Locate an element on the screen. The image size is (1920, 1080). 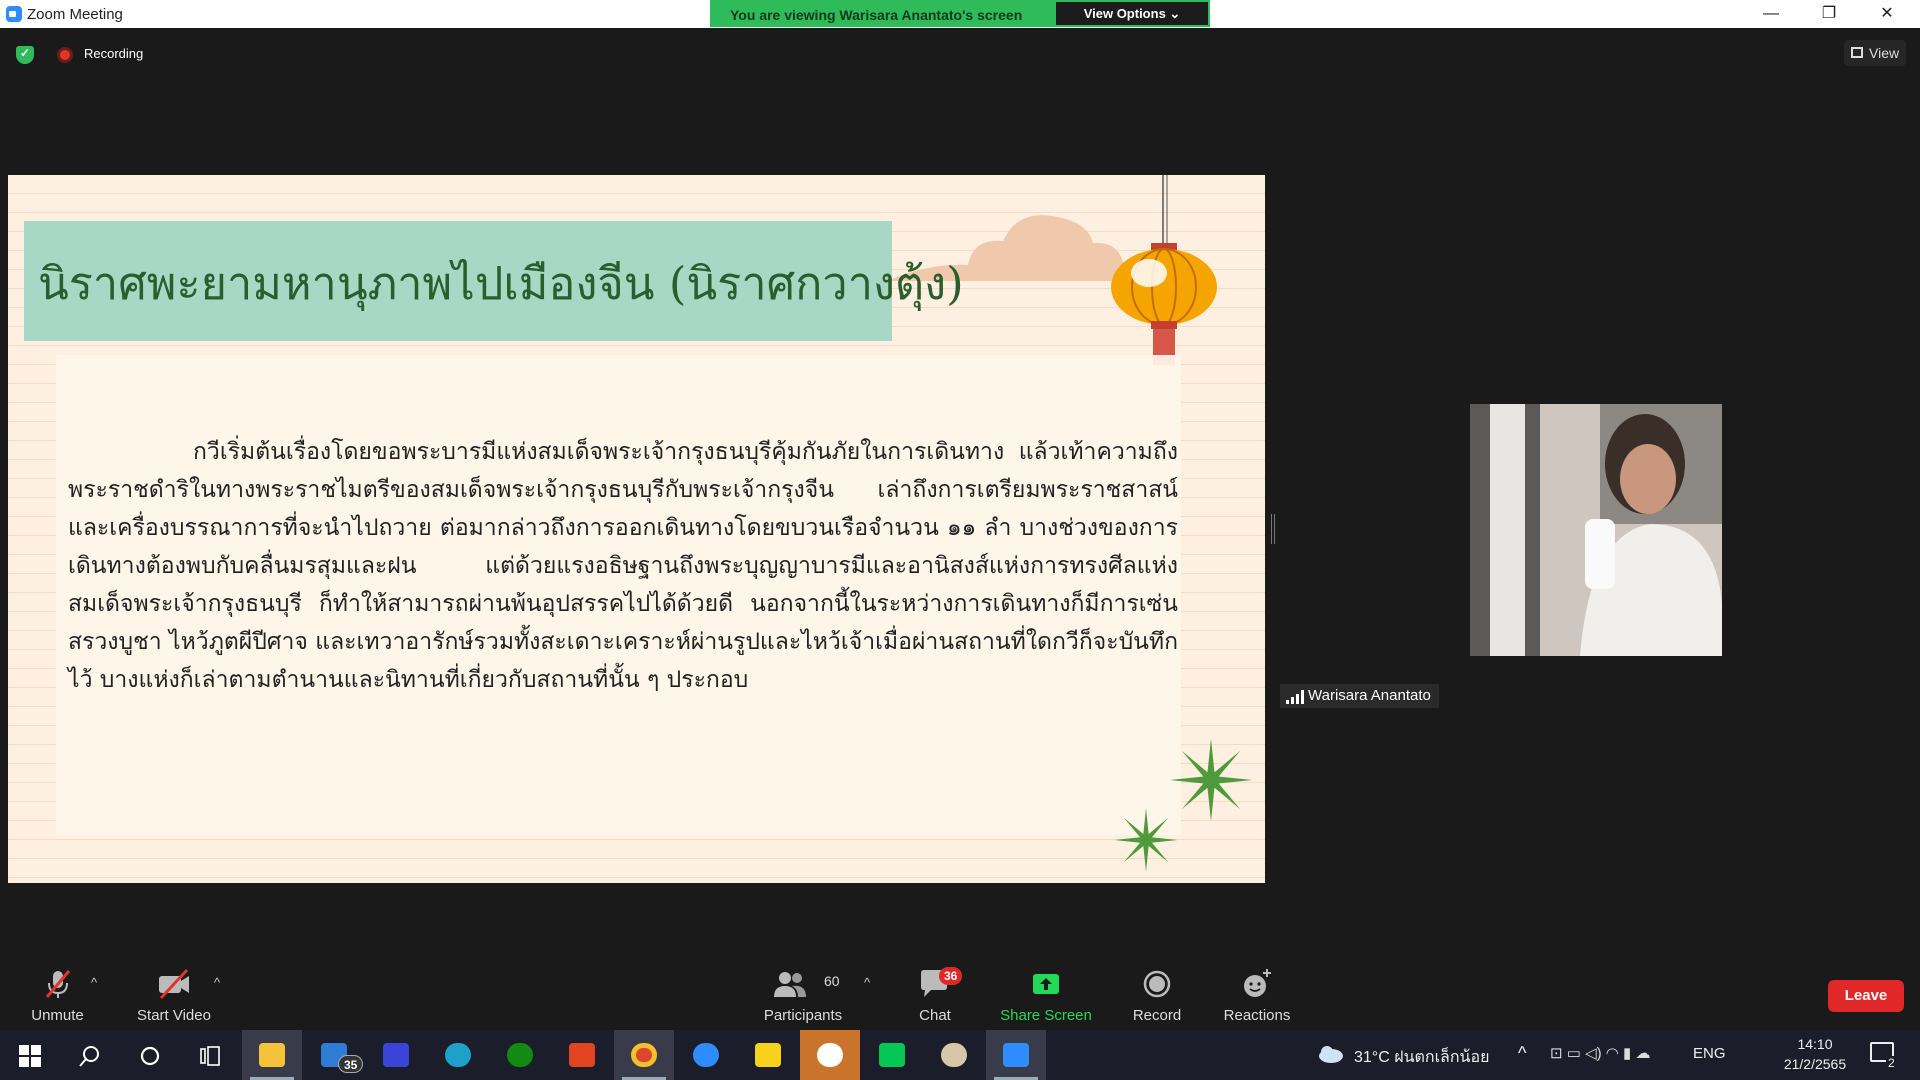
record-button: Record is located at coordinates (1157, 997).